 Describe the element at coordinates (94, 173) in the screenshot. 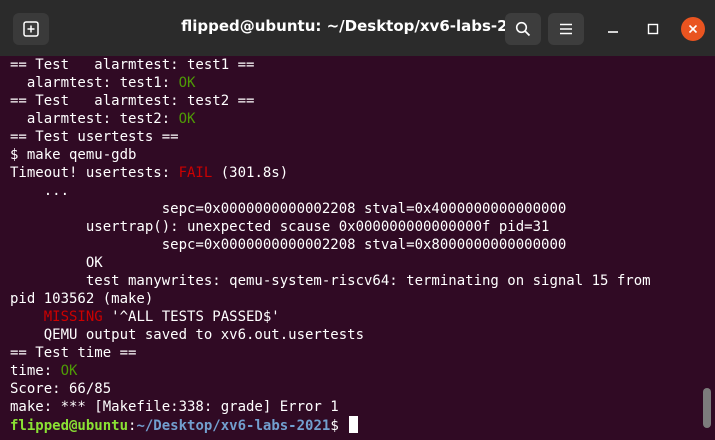

I see `output-text: Timeout! usertests:` at that location.